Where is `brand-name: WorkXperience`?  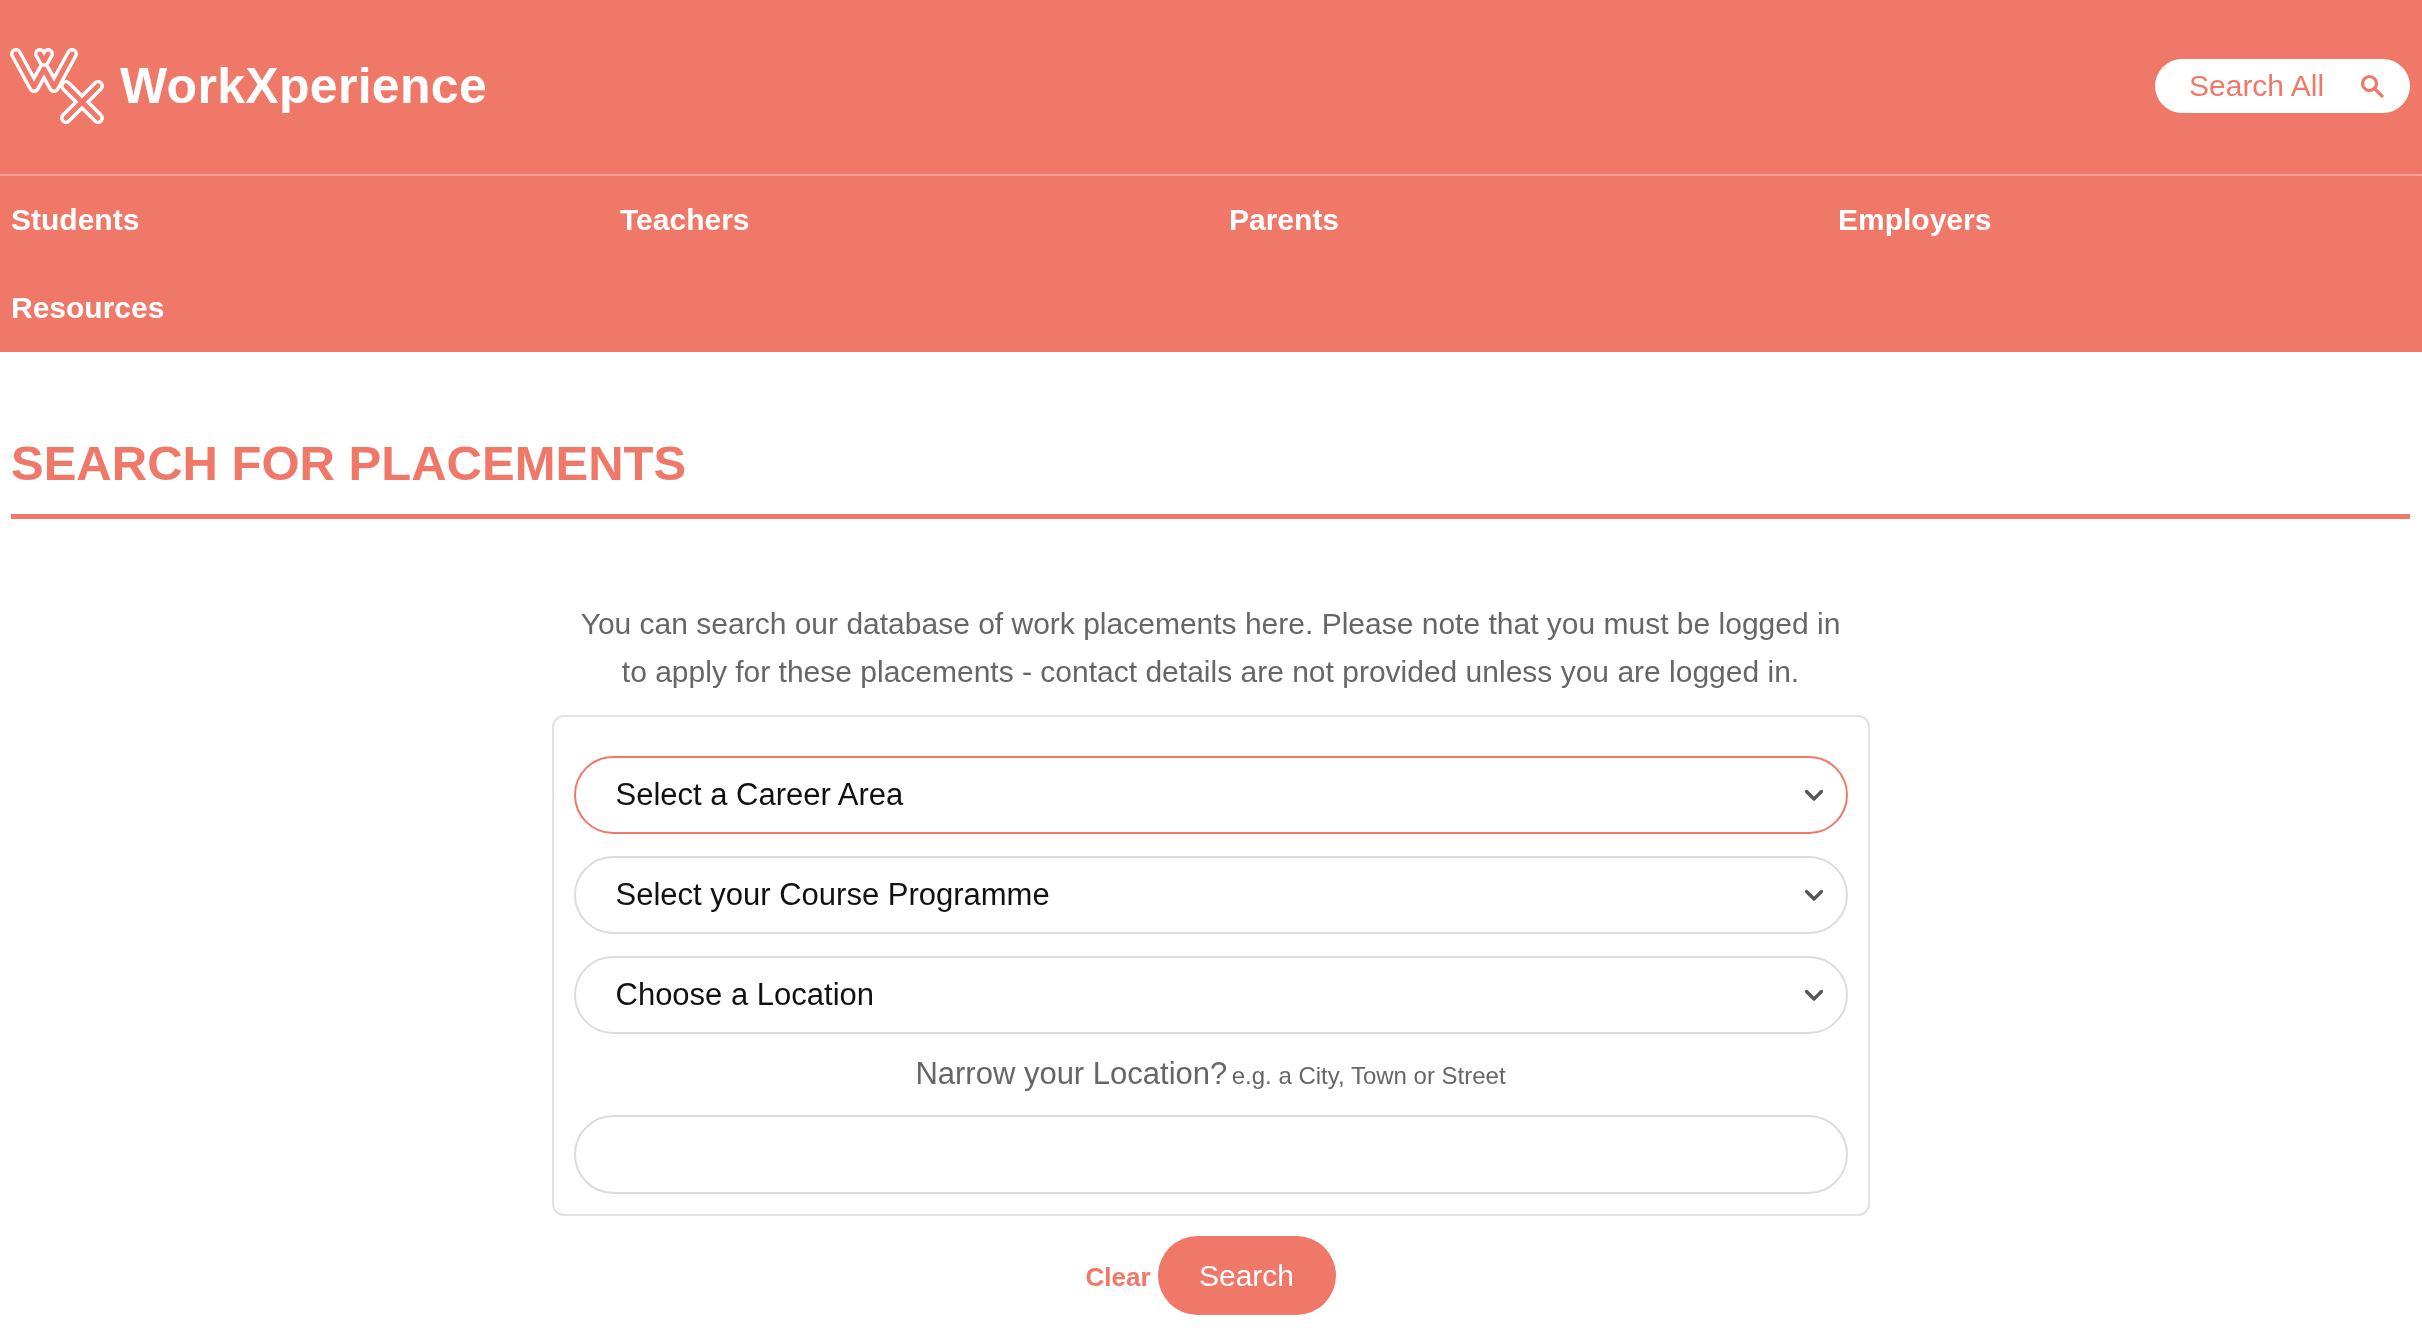 brand-name: WorkXperience is located at coordinates (303, 86).